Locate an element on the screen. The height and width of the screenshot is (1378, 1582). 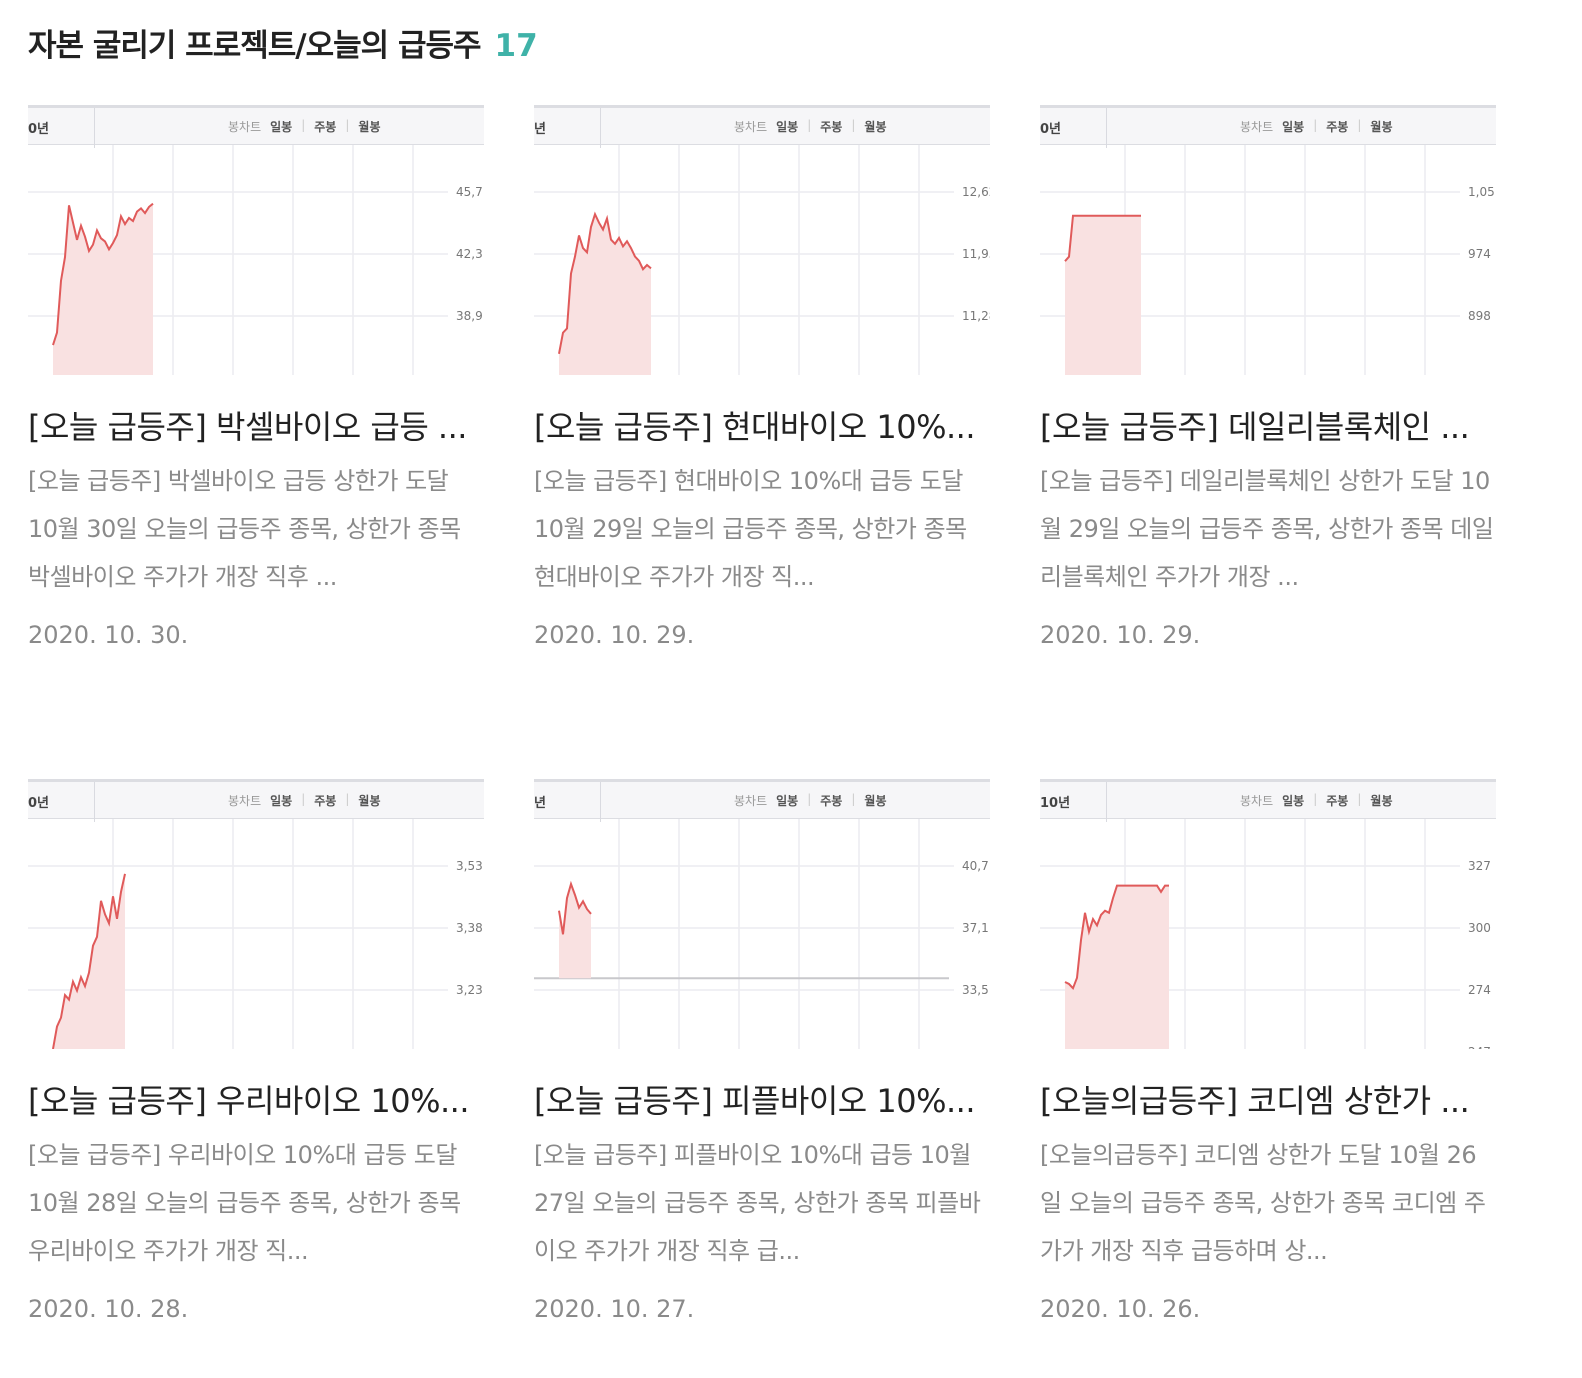
axis-tick-label: 3,38 is located at coordinates (469, 928).